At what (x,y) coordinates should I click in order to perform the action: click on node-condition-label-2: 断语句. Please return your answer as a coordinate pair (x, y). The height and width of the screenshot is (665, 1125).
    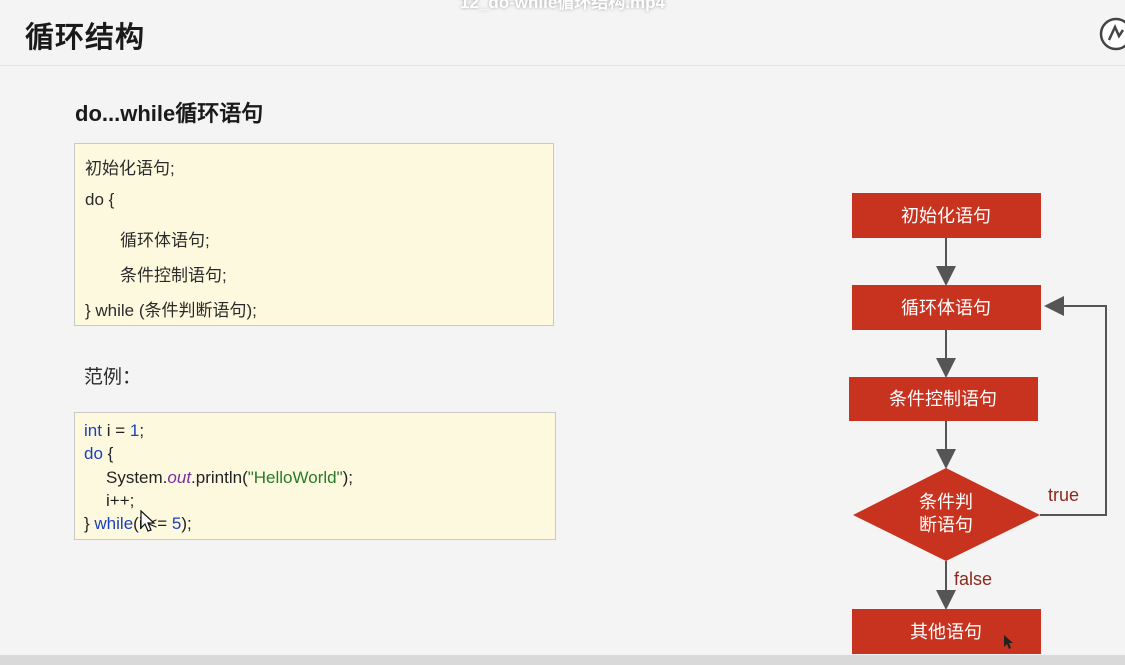
    Looking at the image, I should click on (946, 525).